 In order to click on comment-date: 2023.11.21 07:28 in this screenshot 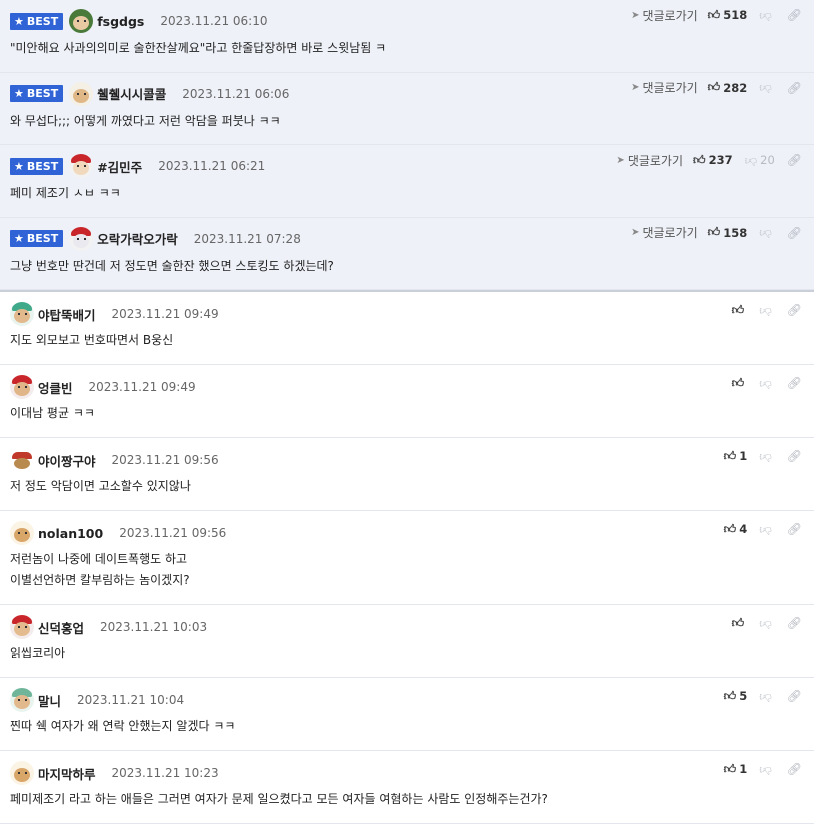, I will do `click(247, 238)`.